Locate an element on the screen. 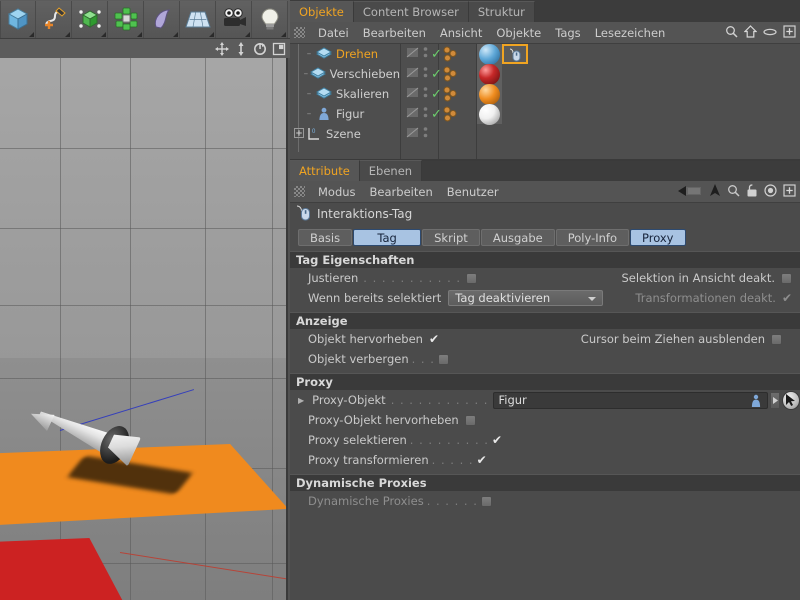  tree-dash: – is located at coordinates (309, 54).